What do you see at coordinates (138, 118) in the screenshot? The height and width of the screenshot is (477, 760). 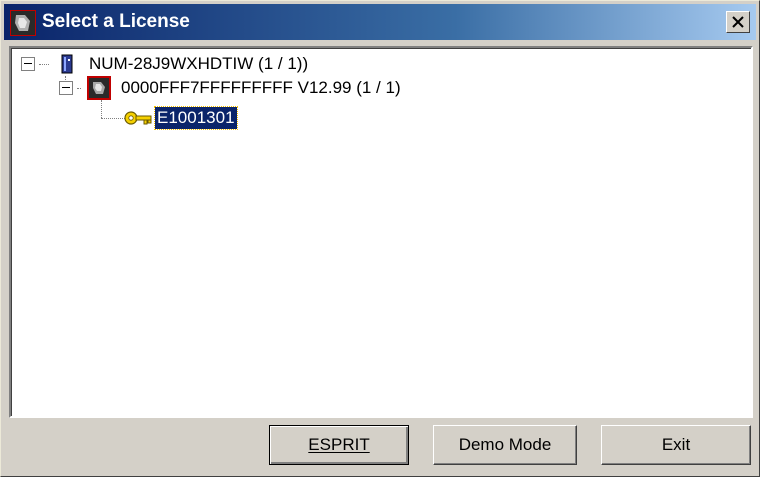 I see `key-icon` at bounding box center [138, 118].